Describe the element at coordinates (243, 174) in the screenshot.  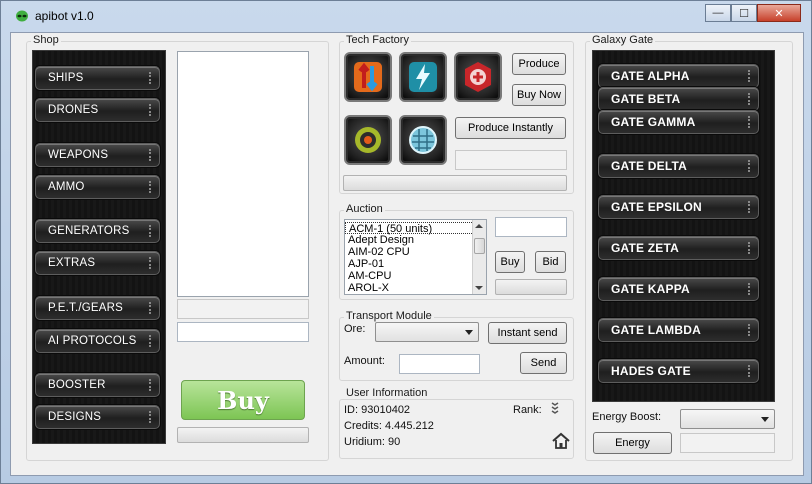
I see `shop-item-list` at that location.